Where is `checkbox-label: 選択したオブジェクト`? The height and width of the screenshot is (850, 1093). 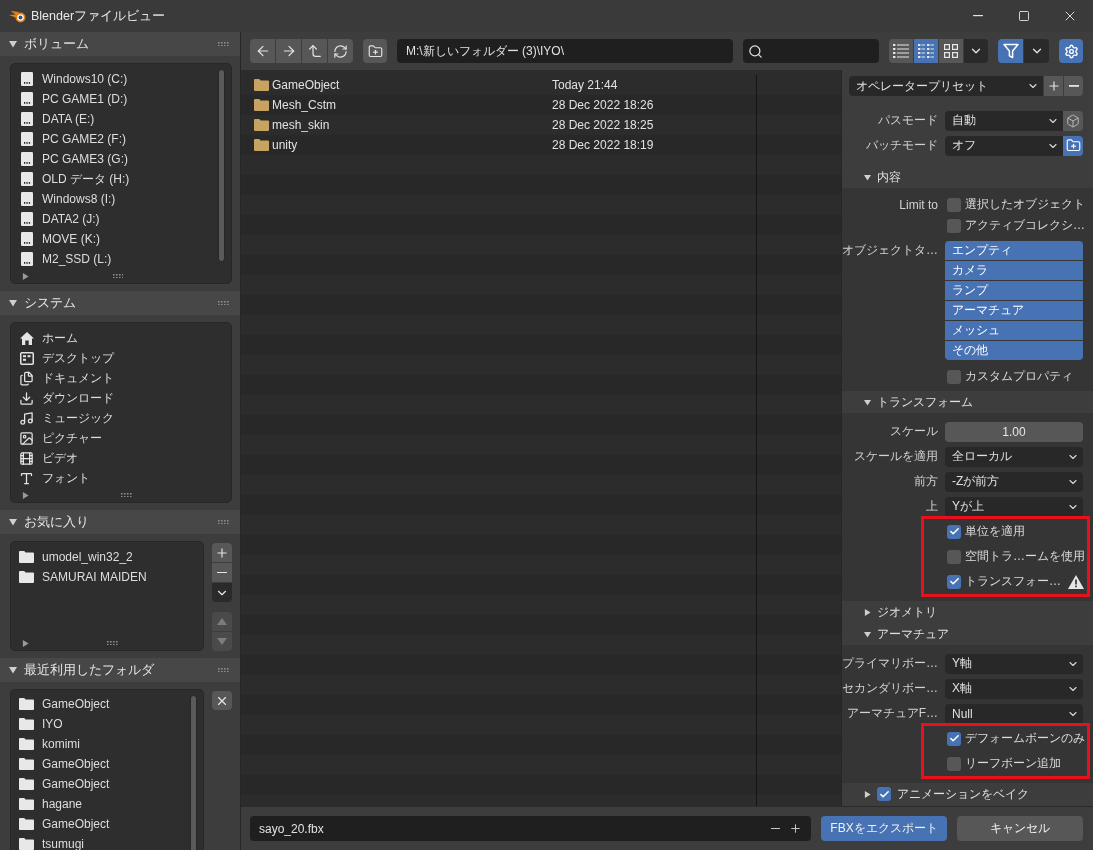 checkbox-label: 選択したオブジェクト is located at coordinates (1025, 204).